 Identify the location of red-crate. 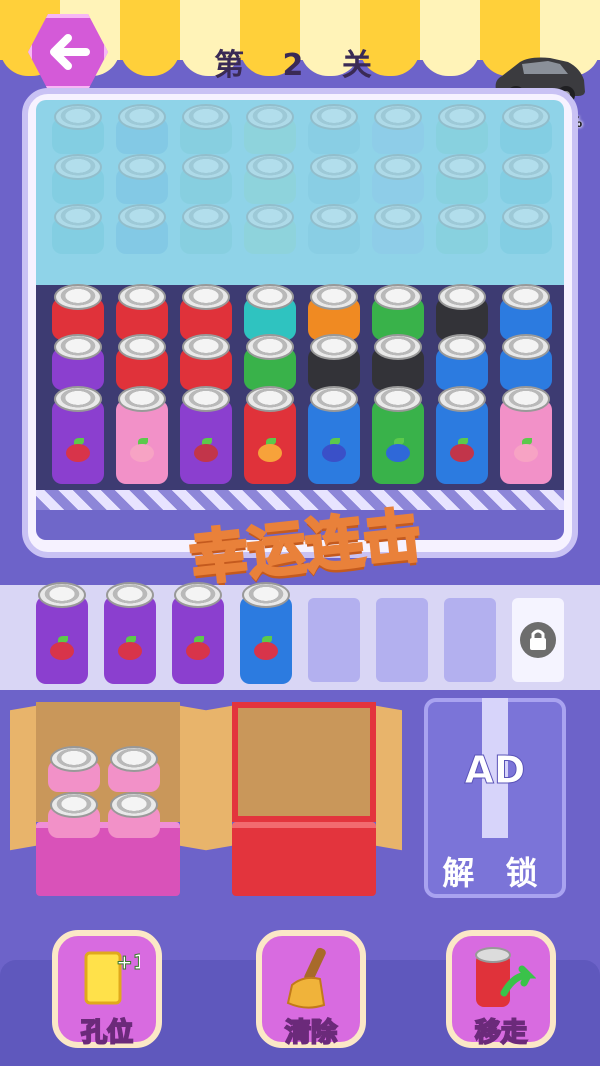
(304, 798).